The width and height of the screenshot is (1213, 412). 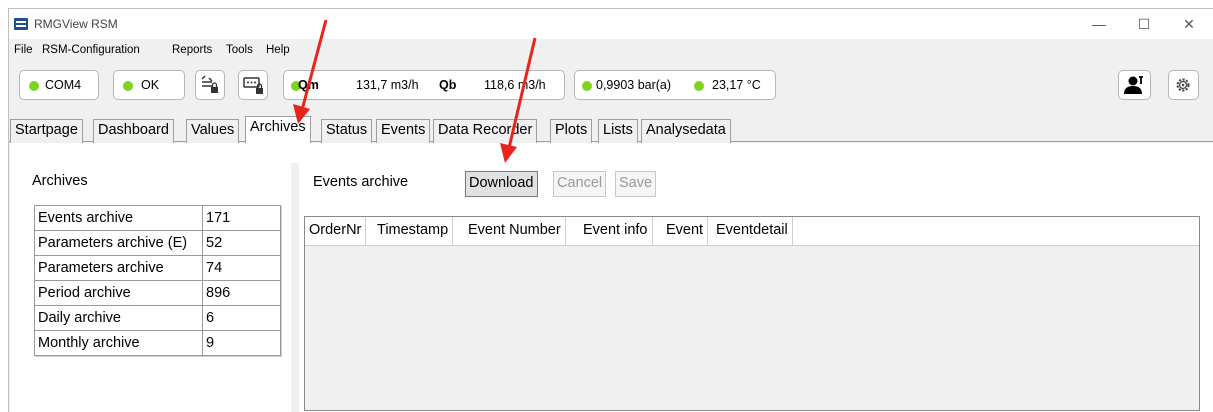 What do you see at coordinates (63, 85) in the screenshot?
I see `com-port-label: COM4` at bounding box center [63, 85].